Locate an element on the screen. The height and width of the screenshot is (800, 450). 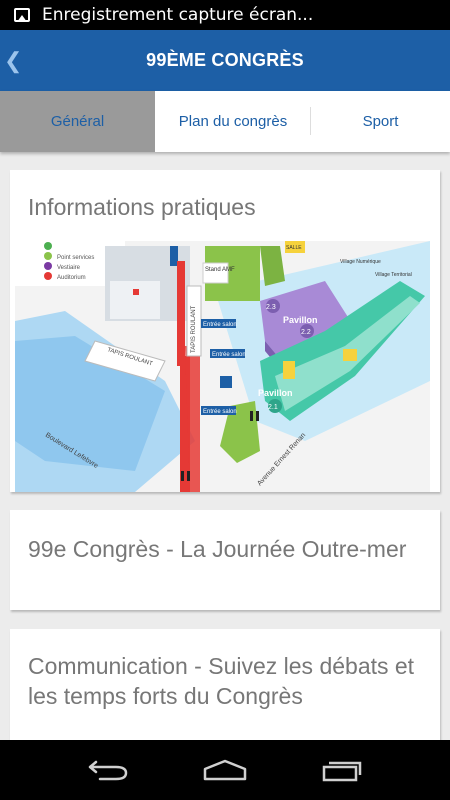
map-label-salle-num: 2.3 is located at coordinates (271, 307).